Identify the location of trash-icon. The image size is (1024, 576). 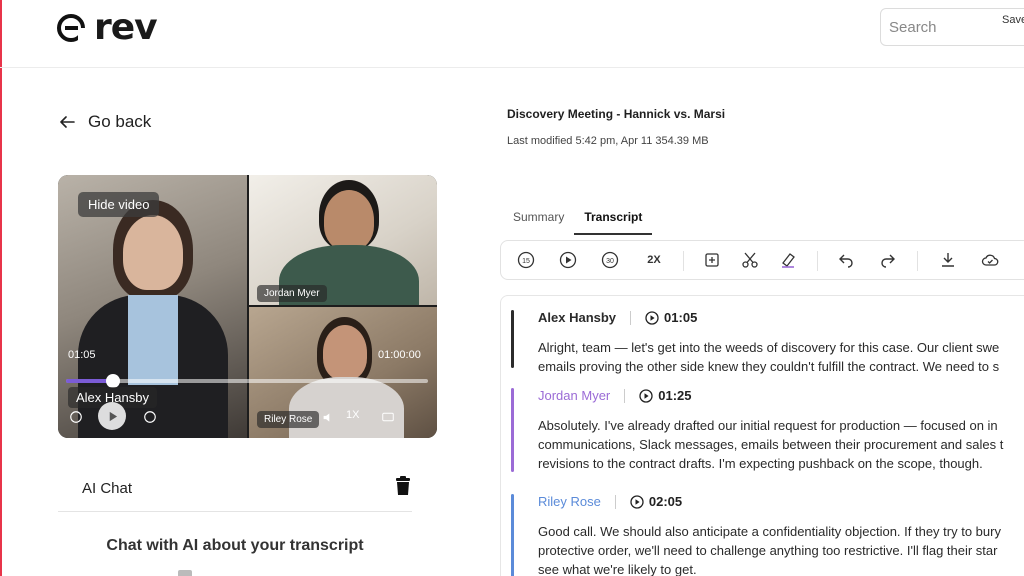
(403, 486).